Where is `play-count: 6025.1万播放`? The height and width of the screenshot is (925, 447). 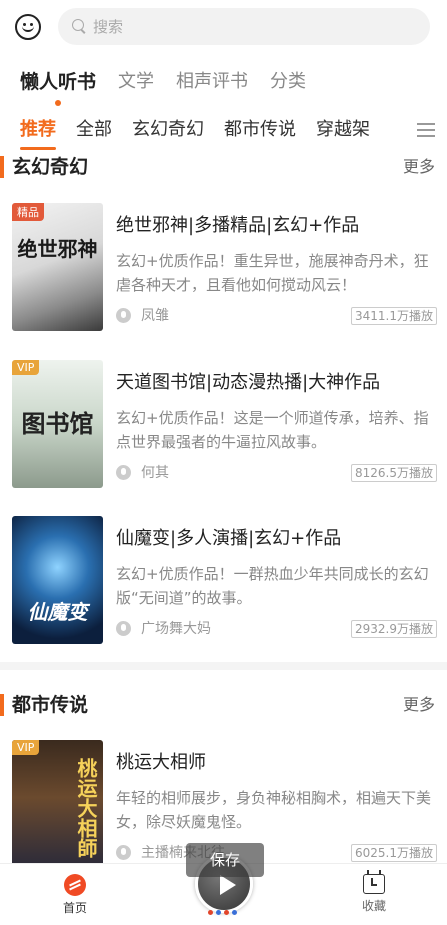 play-count: 6025.1万播放 is located at coordinates (394, 853).